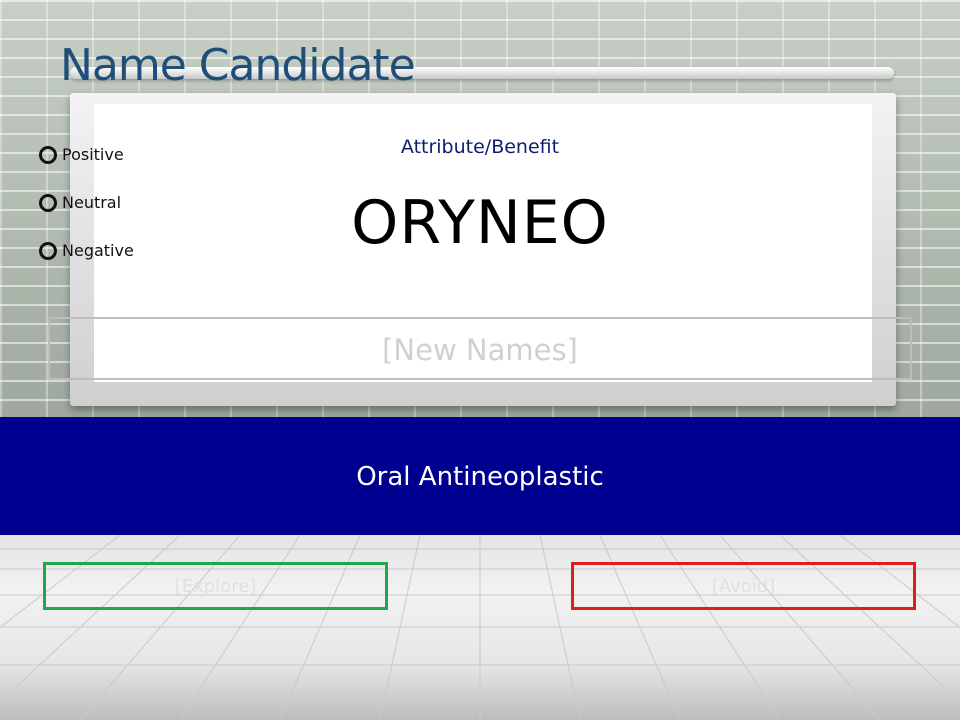  What do you see at coordinates (238, 65) in the screenshot?
I see `page-title: Name Candidate` at bounding box center [238, 65].